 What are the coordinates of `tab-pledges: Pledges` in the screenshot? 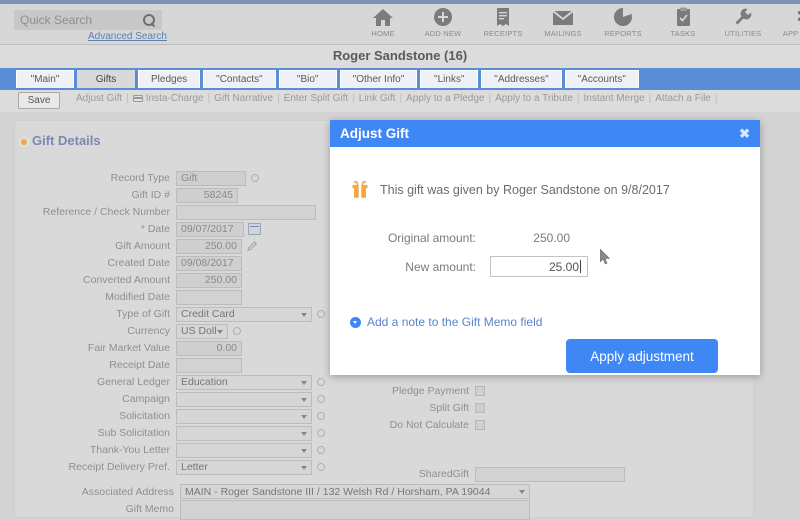 It's located at (169, 79).